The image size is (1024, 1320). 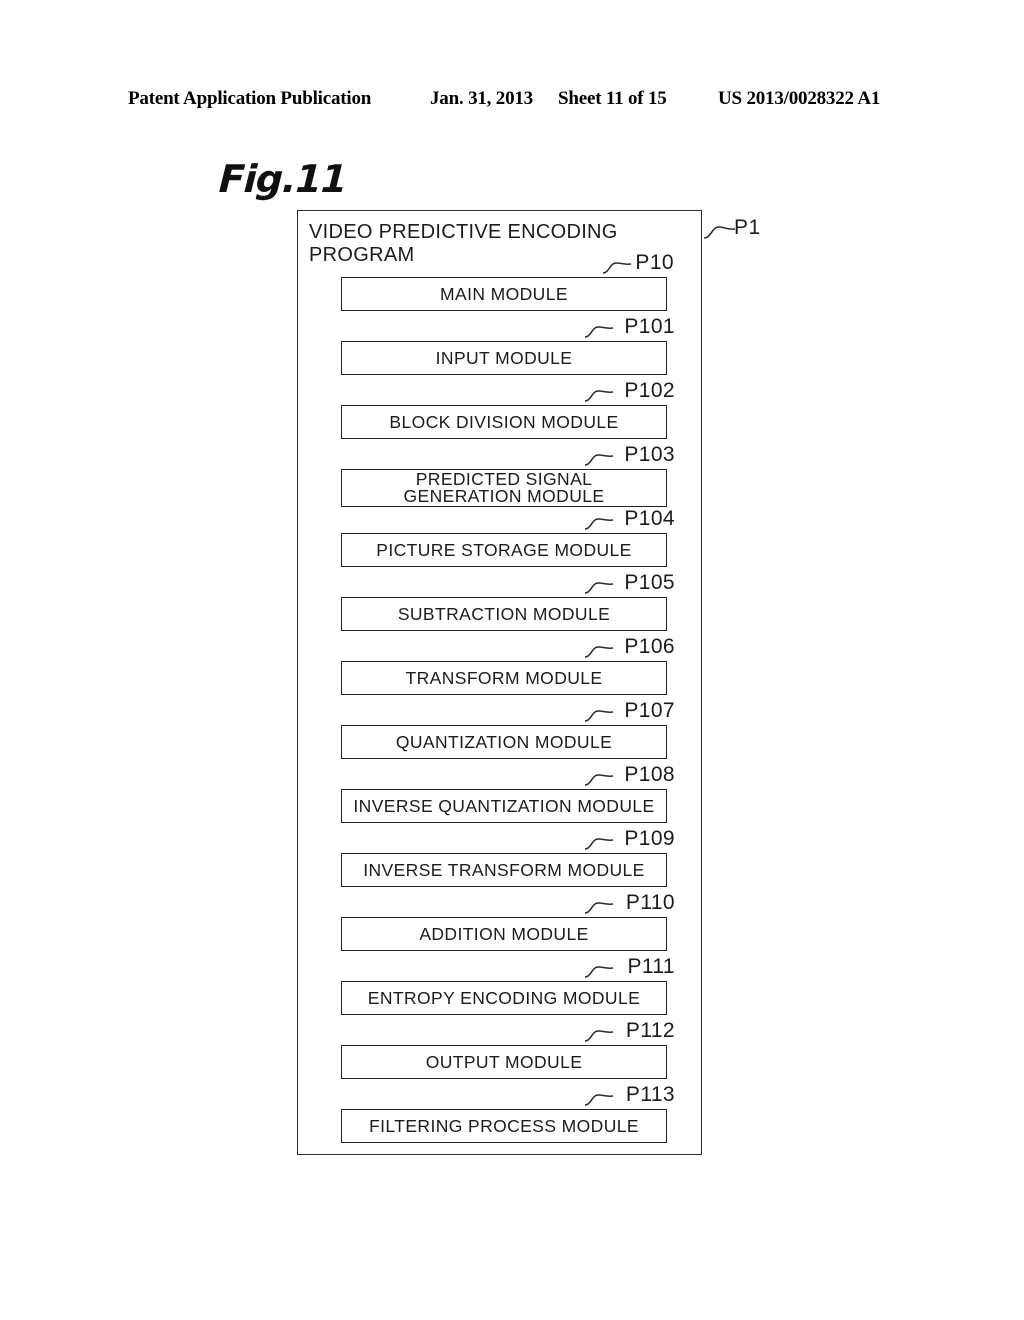 I want to click on reference-label-p101: P101, so click(x=613, y=328).